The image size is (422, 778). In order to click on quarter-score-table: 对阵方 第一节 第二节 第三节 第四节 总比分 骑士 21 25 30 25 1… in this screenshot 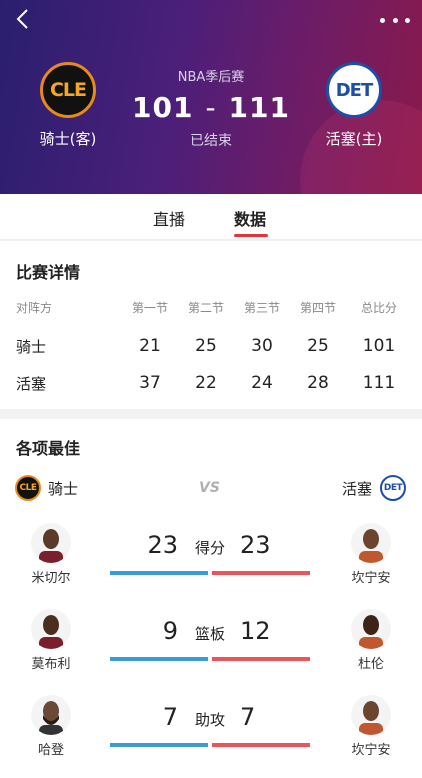, I will do `click(211, 354)`.